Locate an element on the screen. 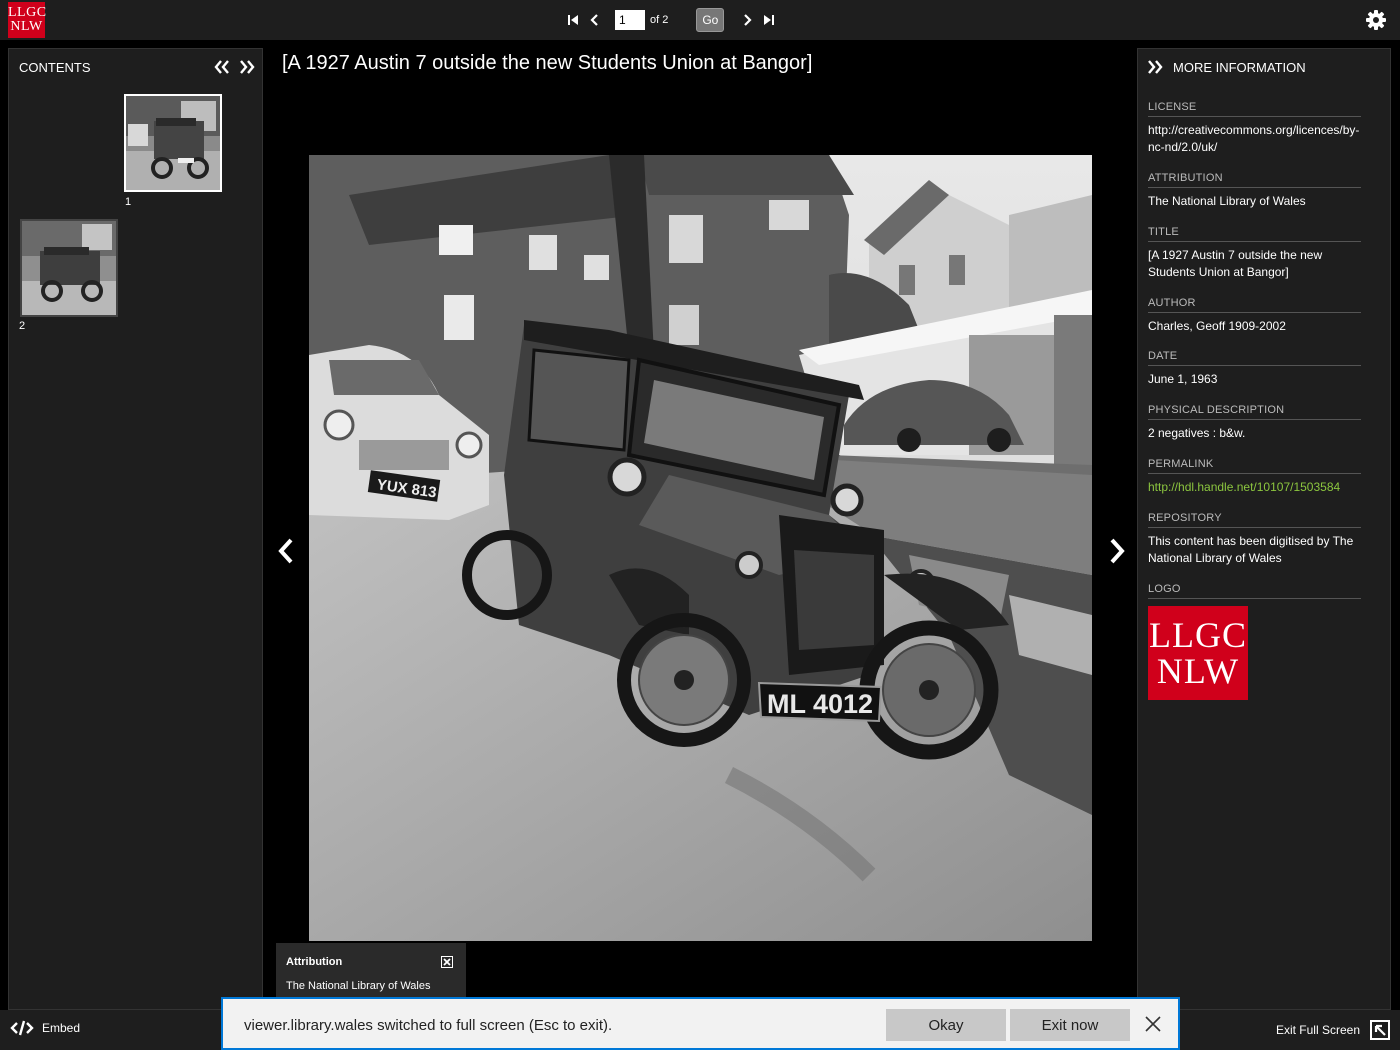 This screenshot has height=1050, width=1400. main-car-plate: ML 4012 is located at coordinates (820, 704).